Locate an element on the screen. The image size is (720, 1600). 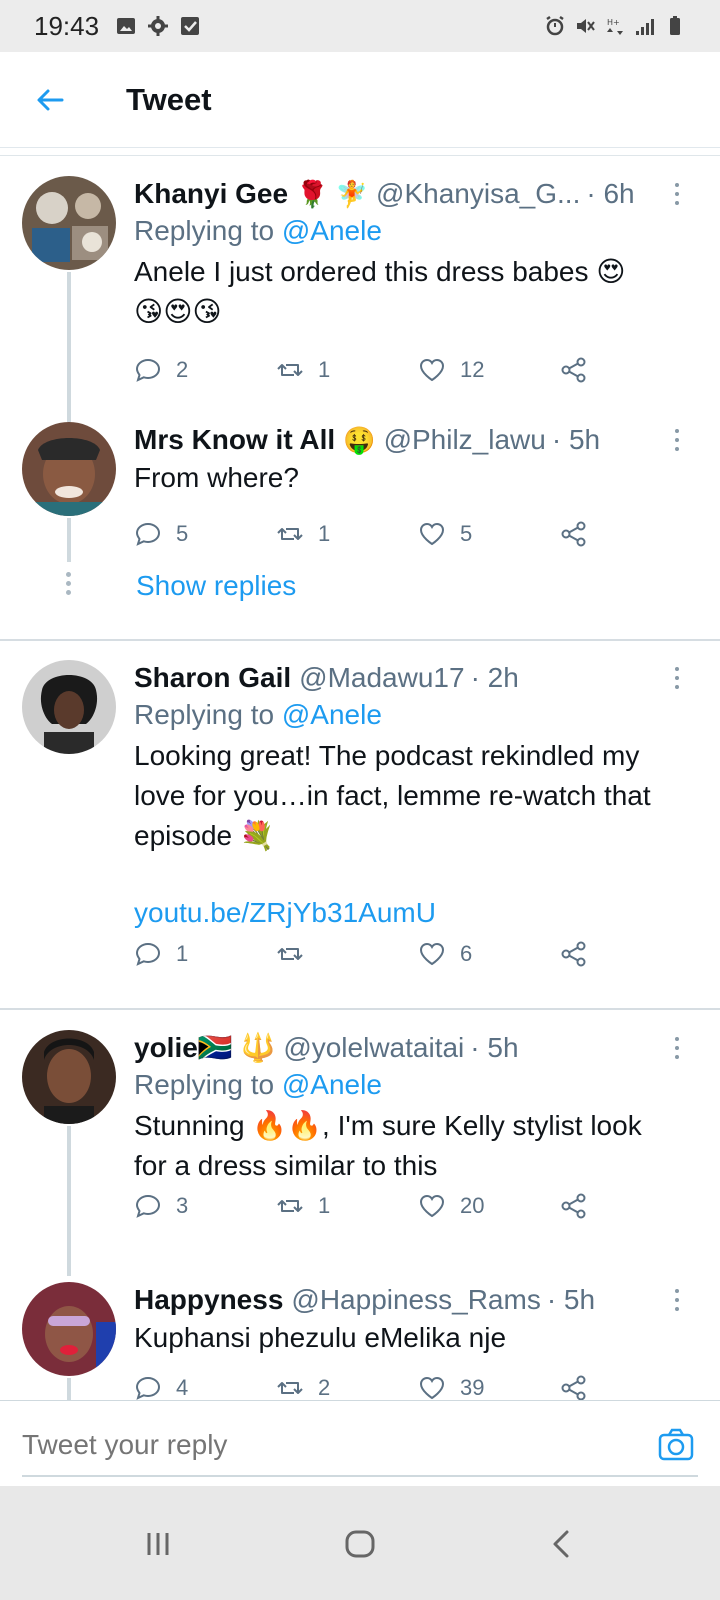
recent-apps-button is located at coordinates (158, 1544).